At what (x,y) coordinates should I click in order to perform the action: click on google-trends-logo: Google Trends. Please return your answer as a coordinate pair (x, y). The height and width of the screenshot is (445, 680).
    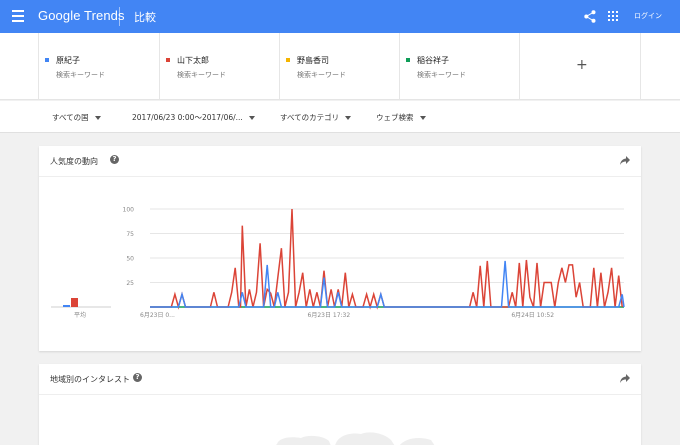
    Looking at the image, I should click on (81, 15).